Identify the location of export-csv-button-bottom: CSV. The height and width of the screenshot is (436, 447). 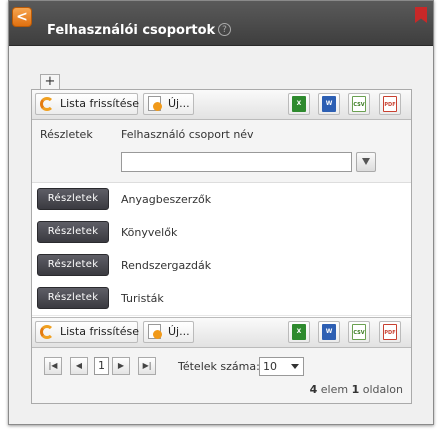
(359, 332).